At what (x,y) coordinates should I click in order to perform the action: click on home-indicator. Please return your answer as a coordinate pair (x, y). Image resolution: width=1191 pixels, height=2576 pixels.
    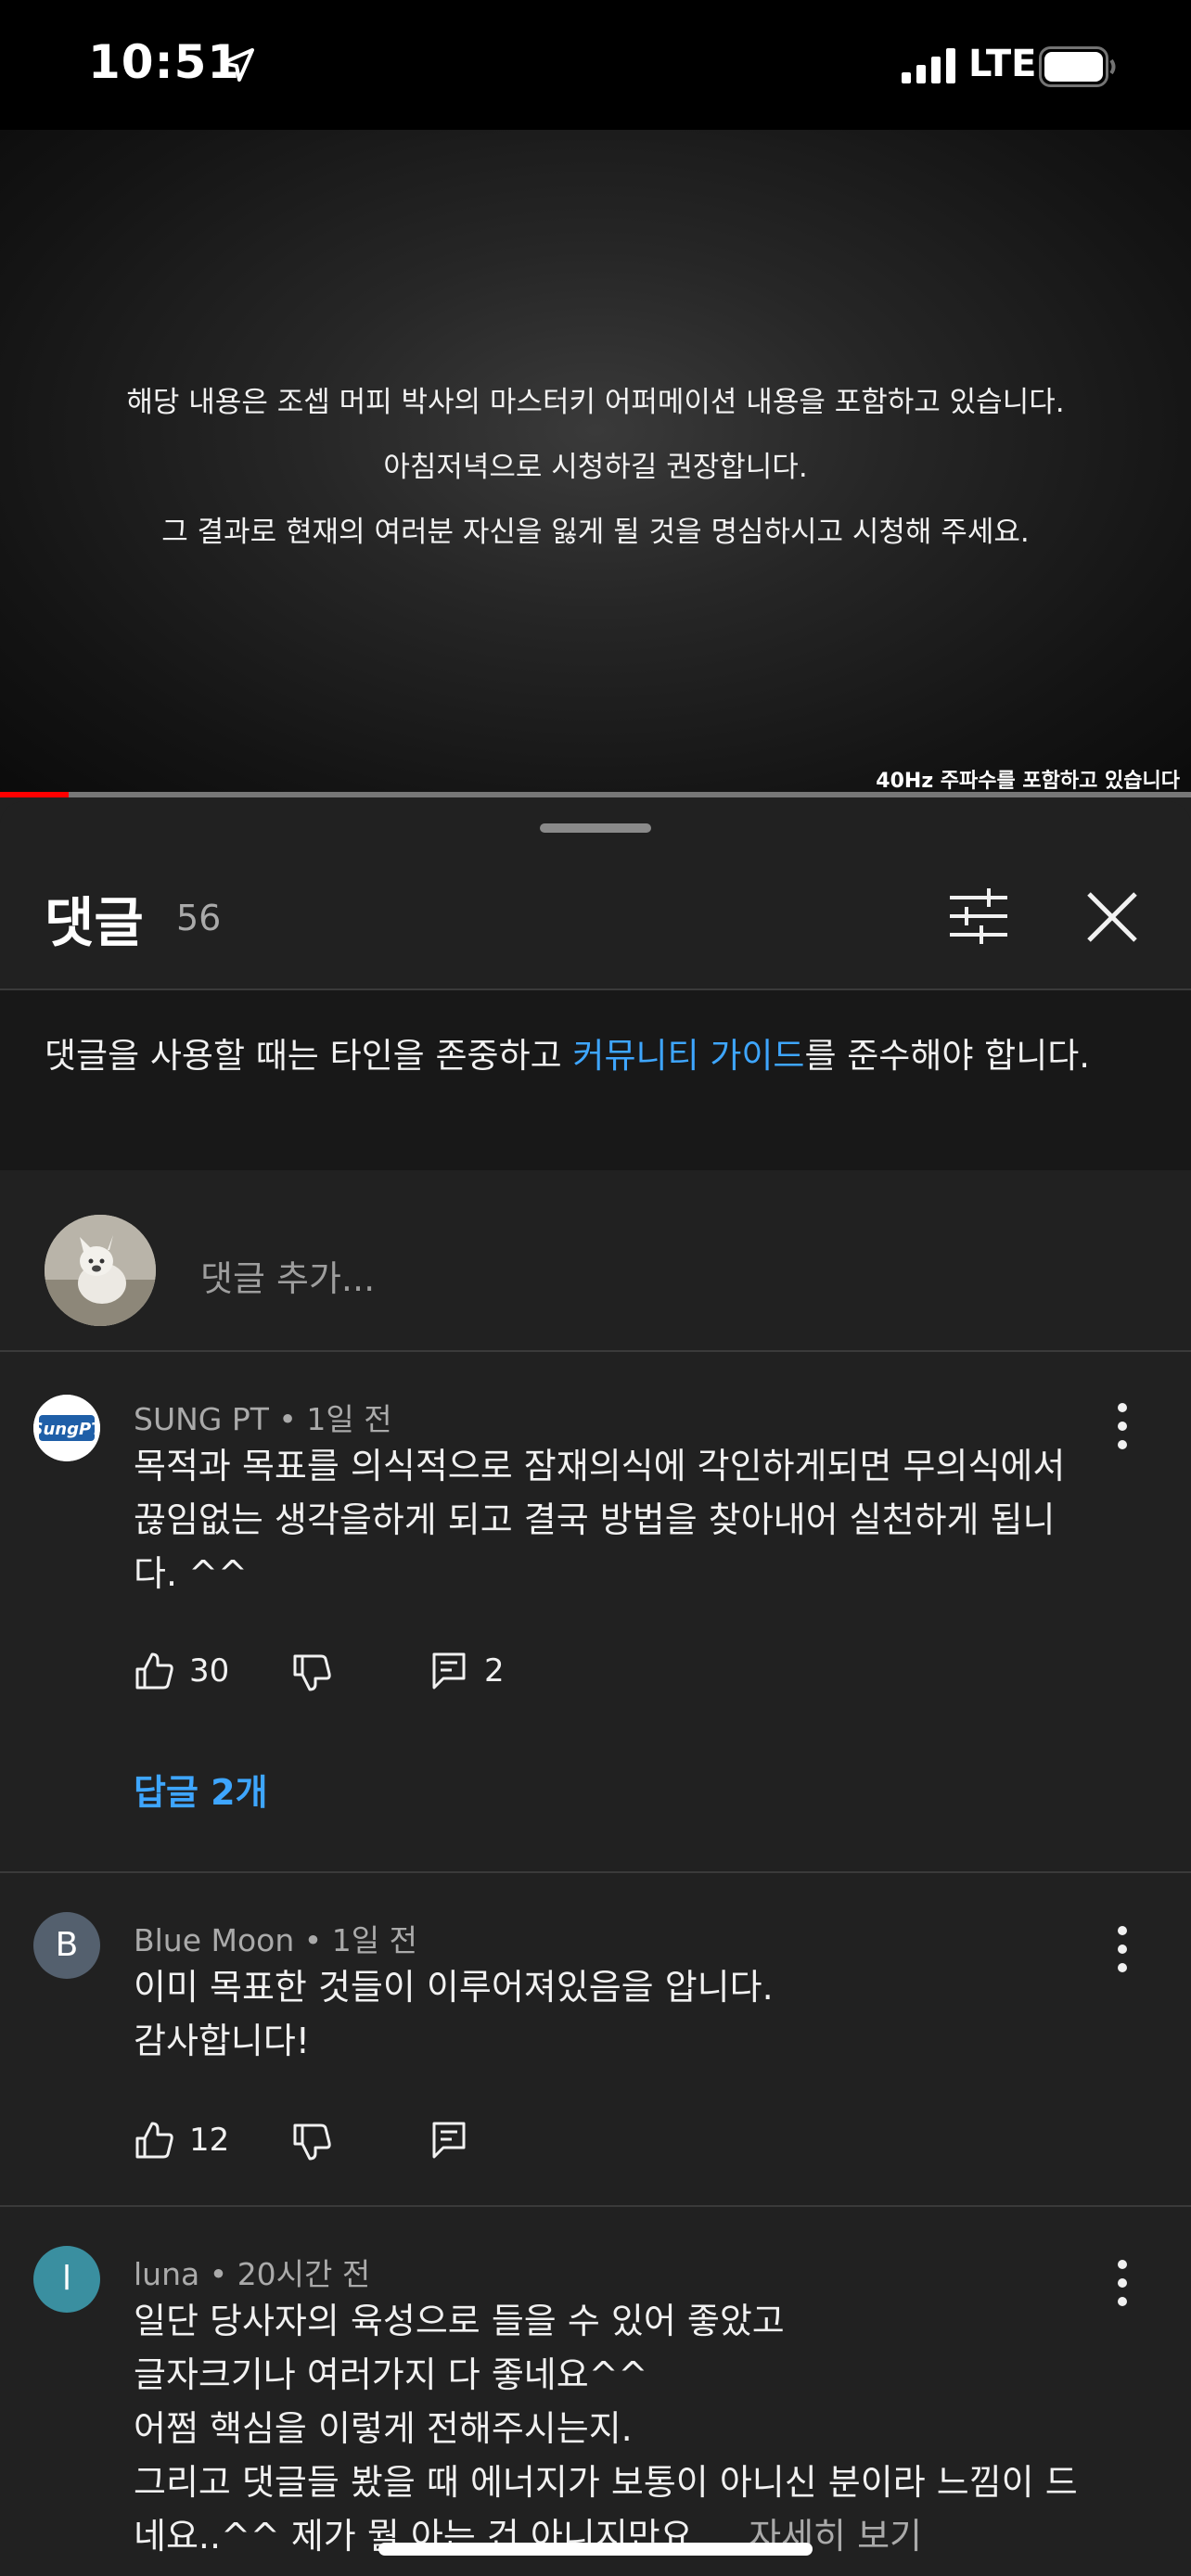
    Looking at the image, I should click on (595, 2549).